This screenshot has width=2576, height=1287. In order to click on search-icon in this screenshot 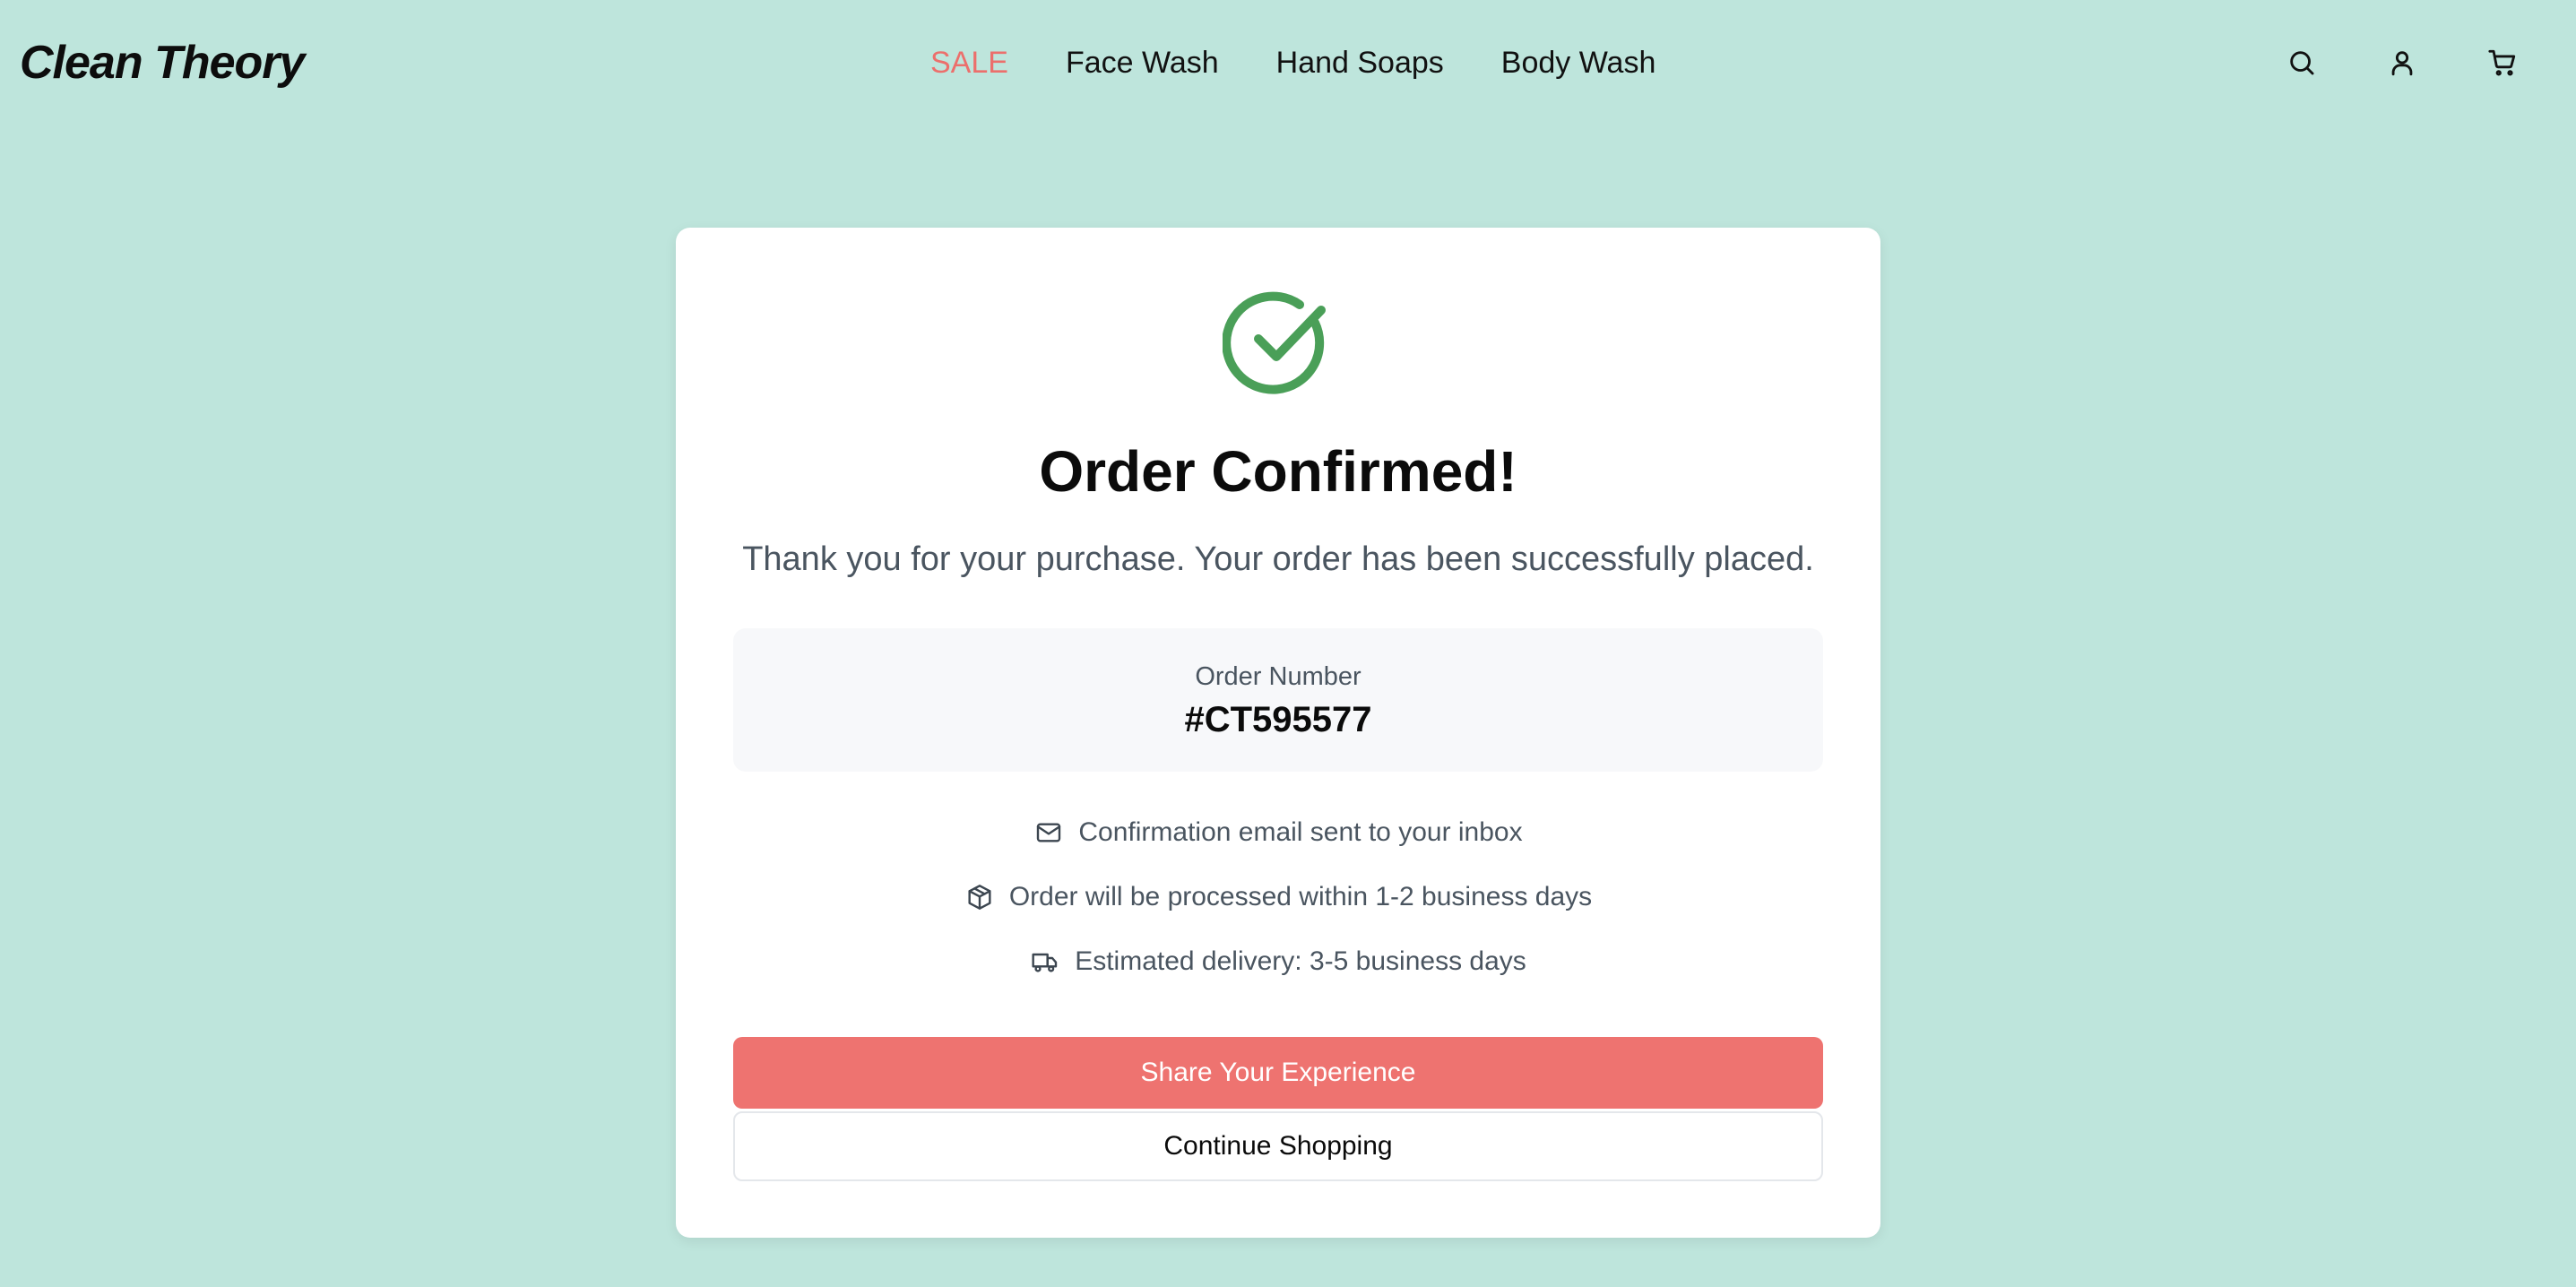, I will do `click(2301, 62)`.